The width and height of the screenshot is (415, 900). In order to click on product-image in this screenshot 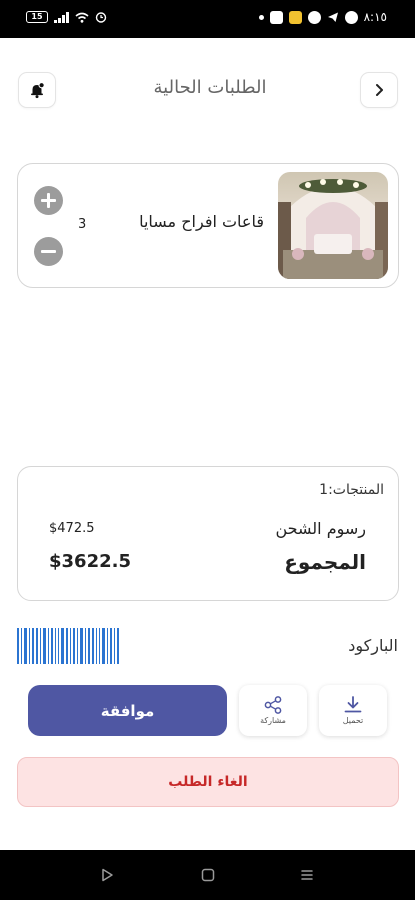, I will do `click(333, 225)`.